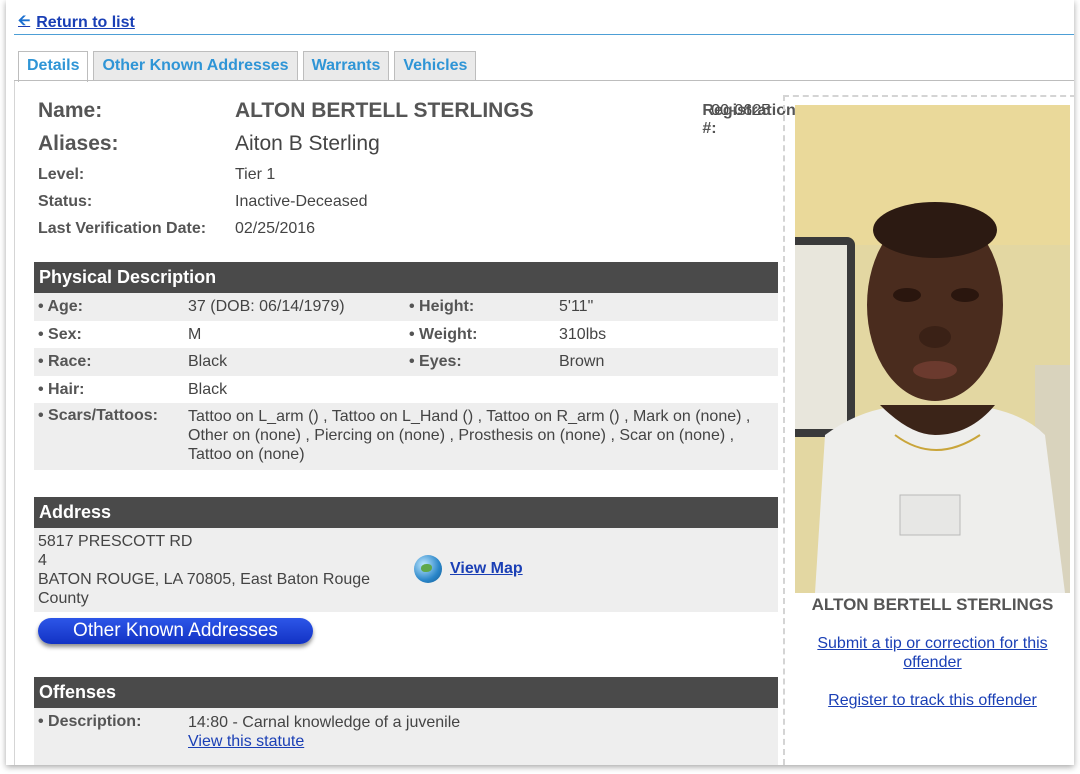 The height and width of the screenshot is (774, 1080). I want to click on height-label: • Height:, so click(442, 306).